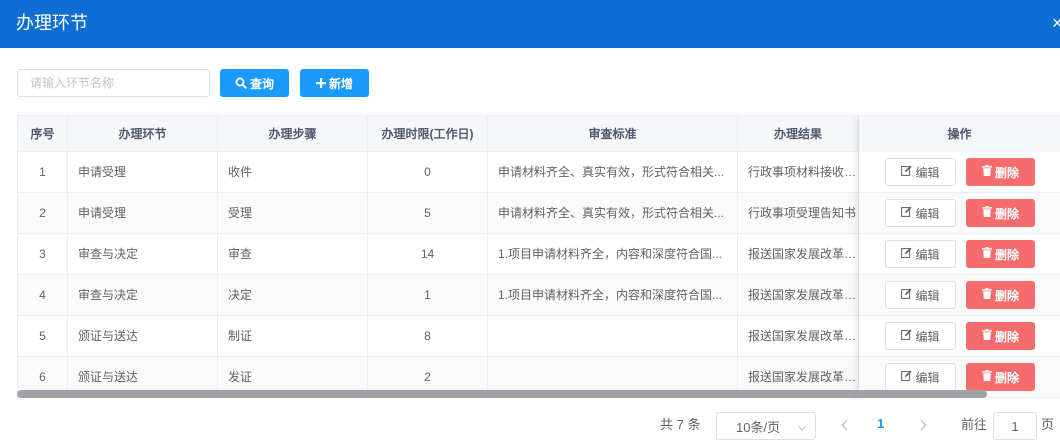 The image size is (1060, 445). Describe the element at coordinates (428, 134) in the screenshot. I see `column-header-limit: 办理时限(工作日)` at that location.